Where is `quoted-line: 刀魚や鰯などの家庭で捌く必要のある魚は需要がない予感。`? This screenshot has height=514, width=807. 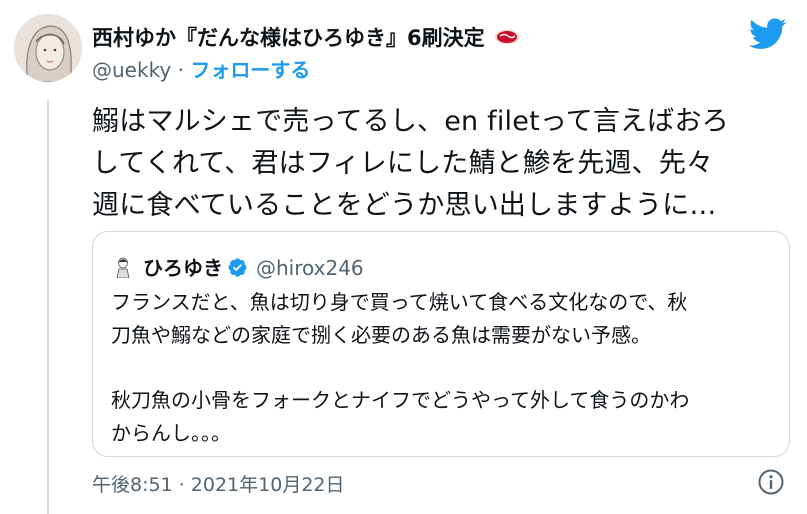 quoted-line: 刀魚や鰯などの家庭で捌く必要のある魚は需要がない予感。 is located at coordinates (381, 335).